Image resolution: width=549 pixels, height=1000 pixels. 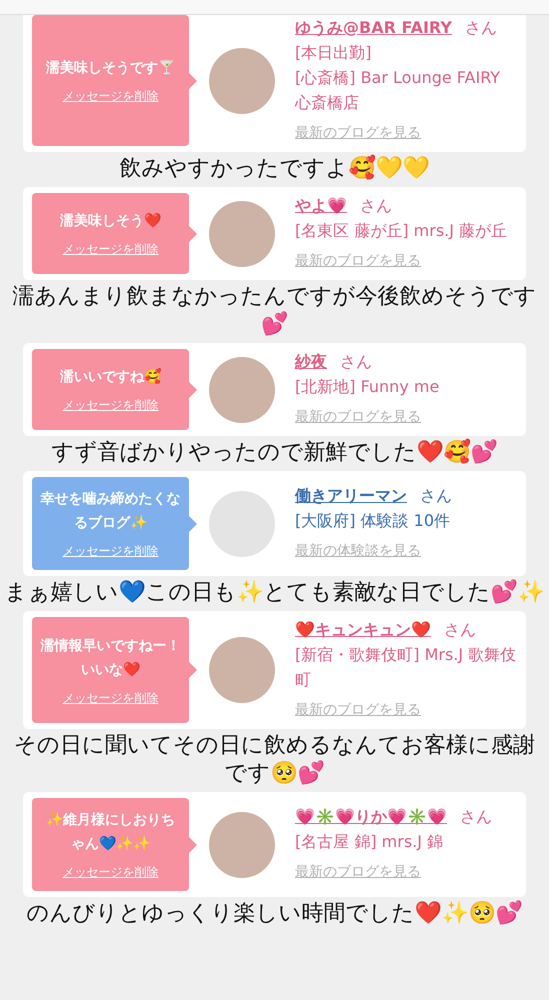 What do you see at coordinates (367, 387) in the screenshot?
I see `location-text: [北新地] Funny me` at bounding box center [367, 387].